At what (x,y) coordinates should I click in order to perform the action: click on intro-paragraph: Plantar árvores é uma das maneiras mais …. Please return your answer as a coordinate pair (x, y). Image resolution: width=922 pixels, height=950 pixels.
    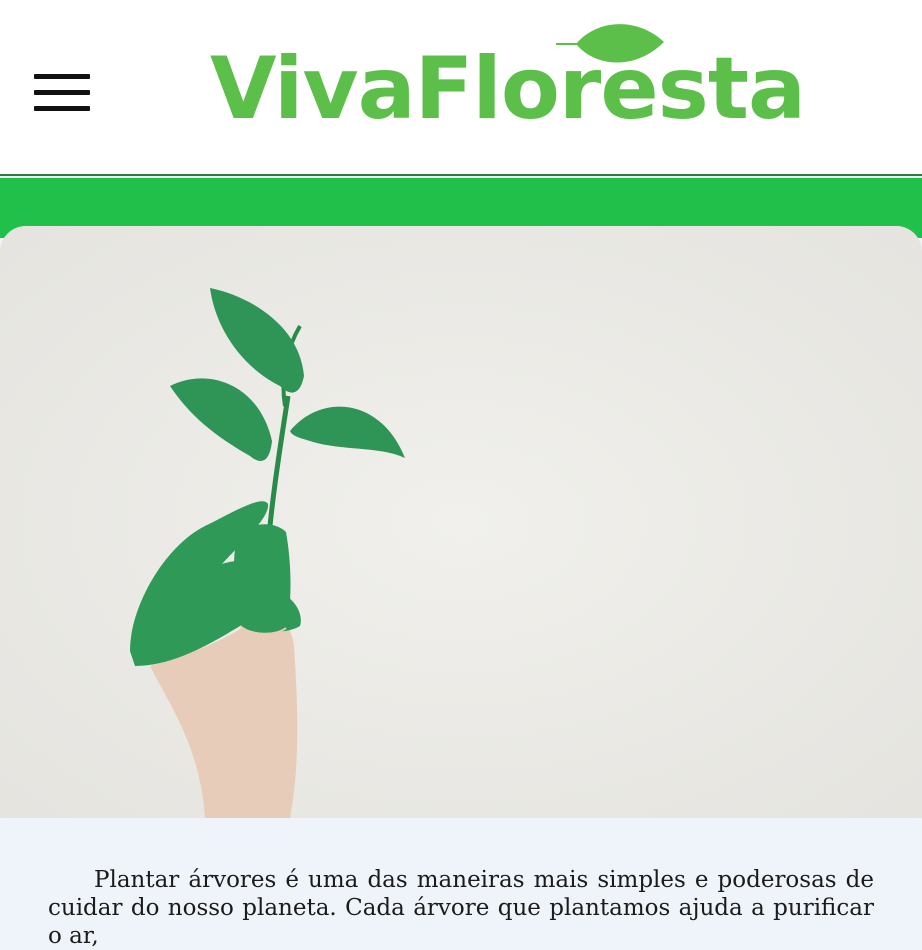
    Looking at the image, I should click on (461, 908).